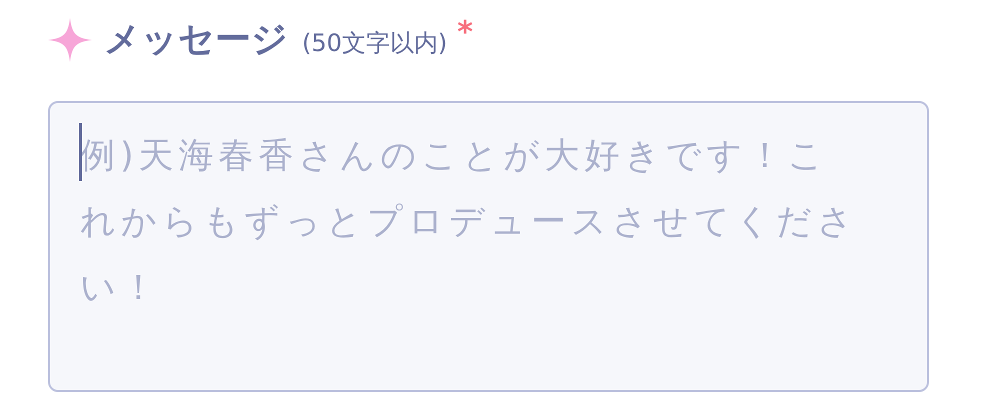 This screenshot has height=420, width=989. Describe the element at coordinates (375, 43) in the screenshot. I see `field-hint: (50文字以内)` at that location.